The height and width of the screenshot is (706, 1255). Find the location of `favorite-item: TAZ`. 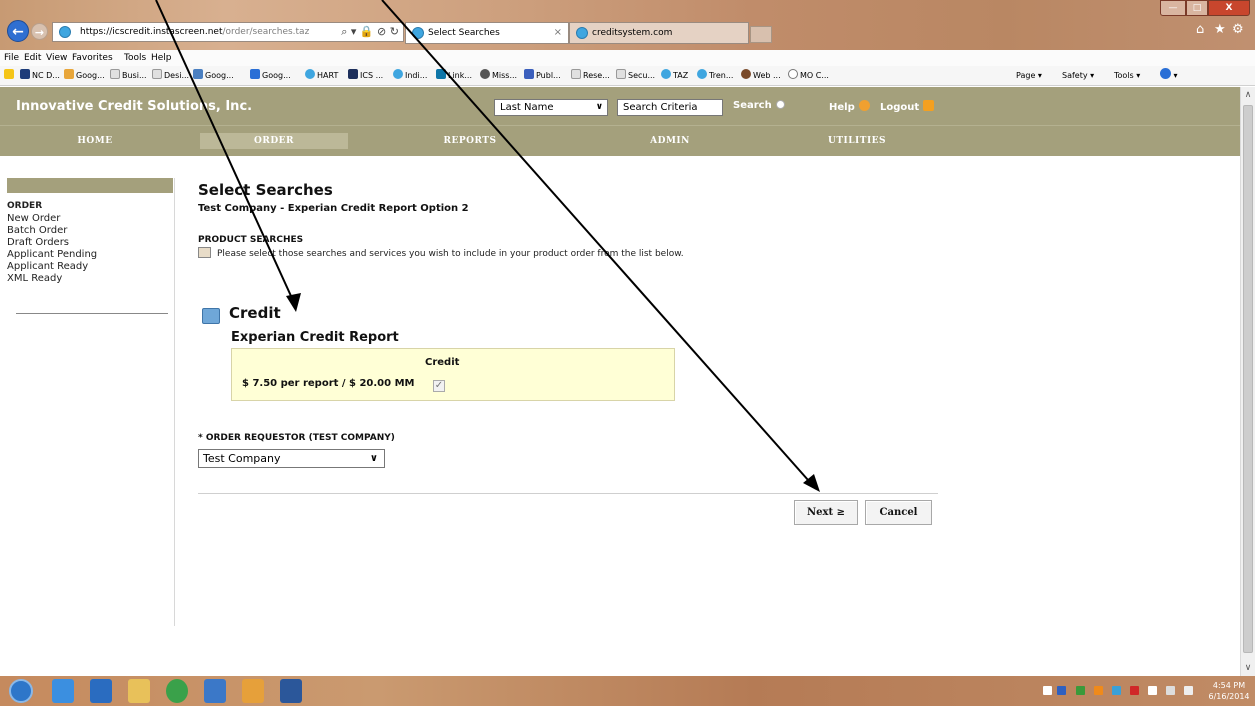

favorite-item: TAZ is located at coordinates (674, 76).